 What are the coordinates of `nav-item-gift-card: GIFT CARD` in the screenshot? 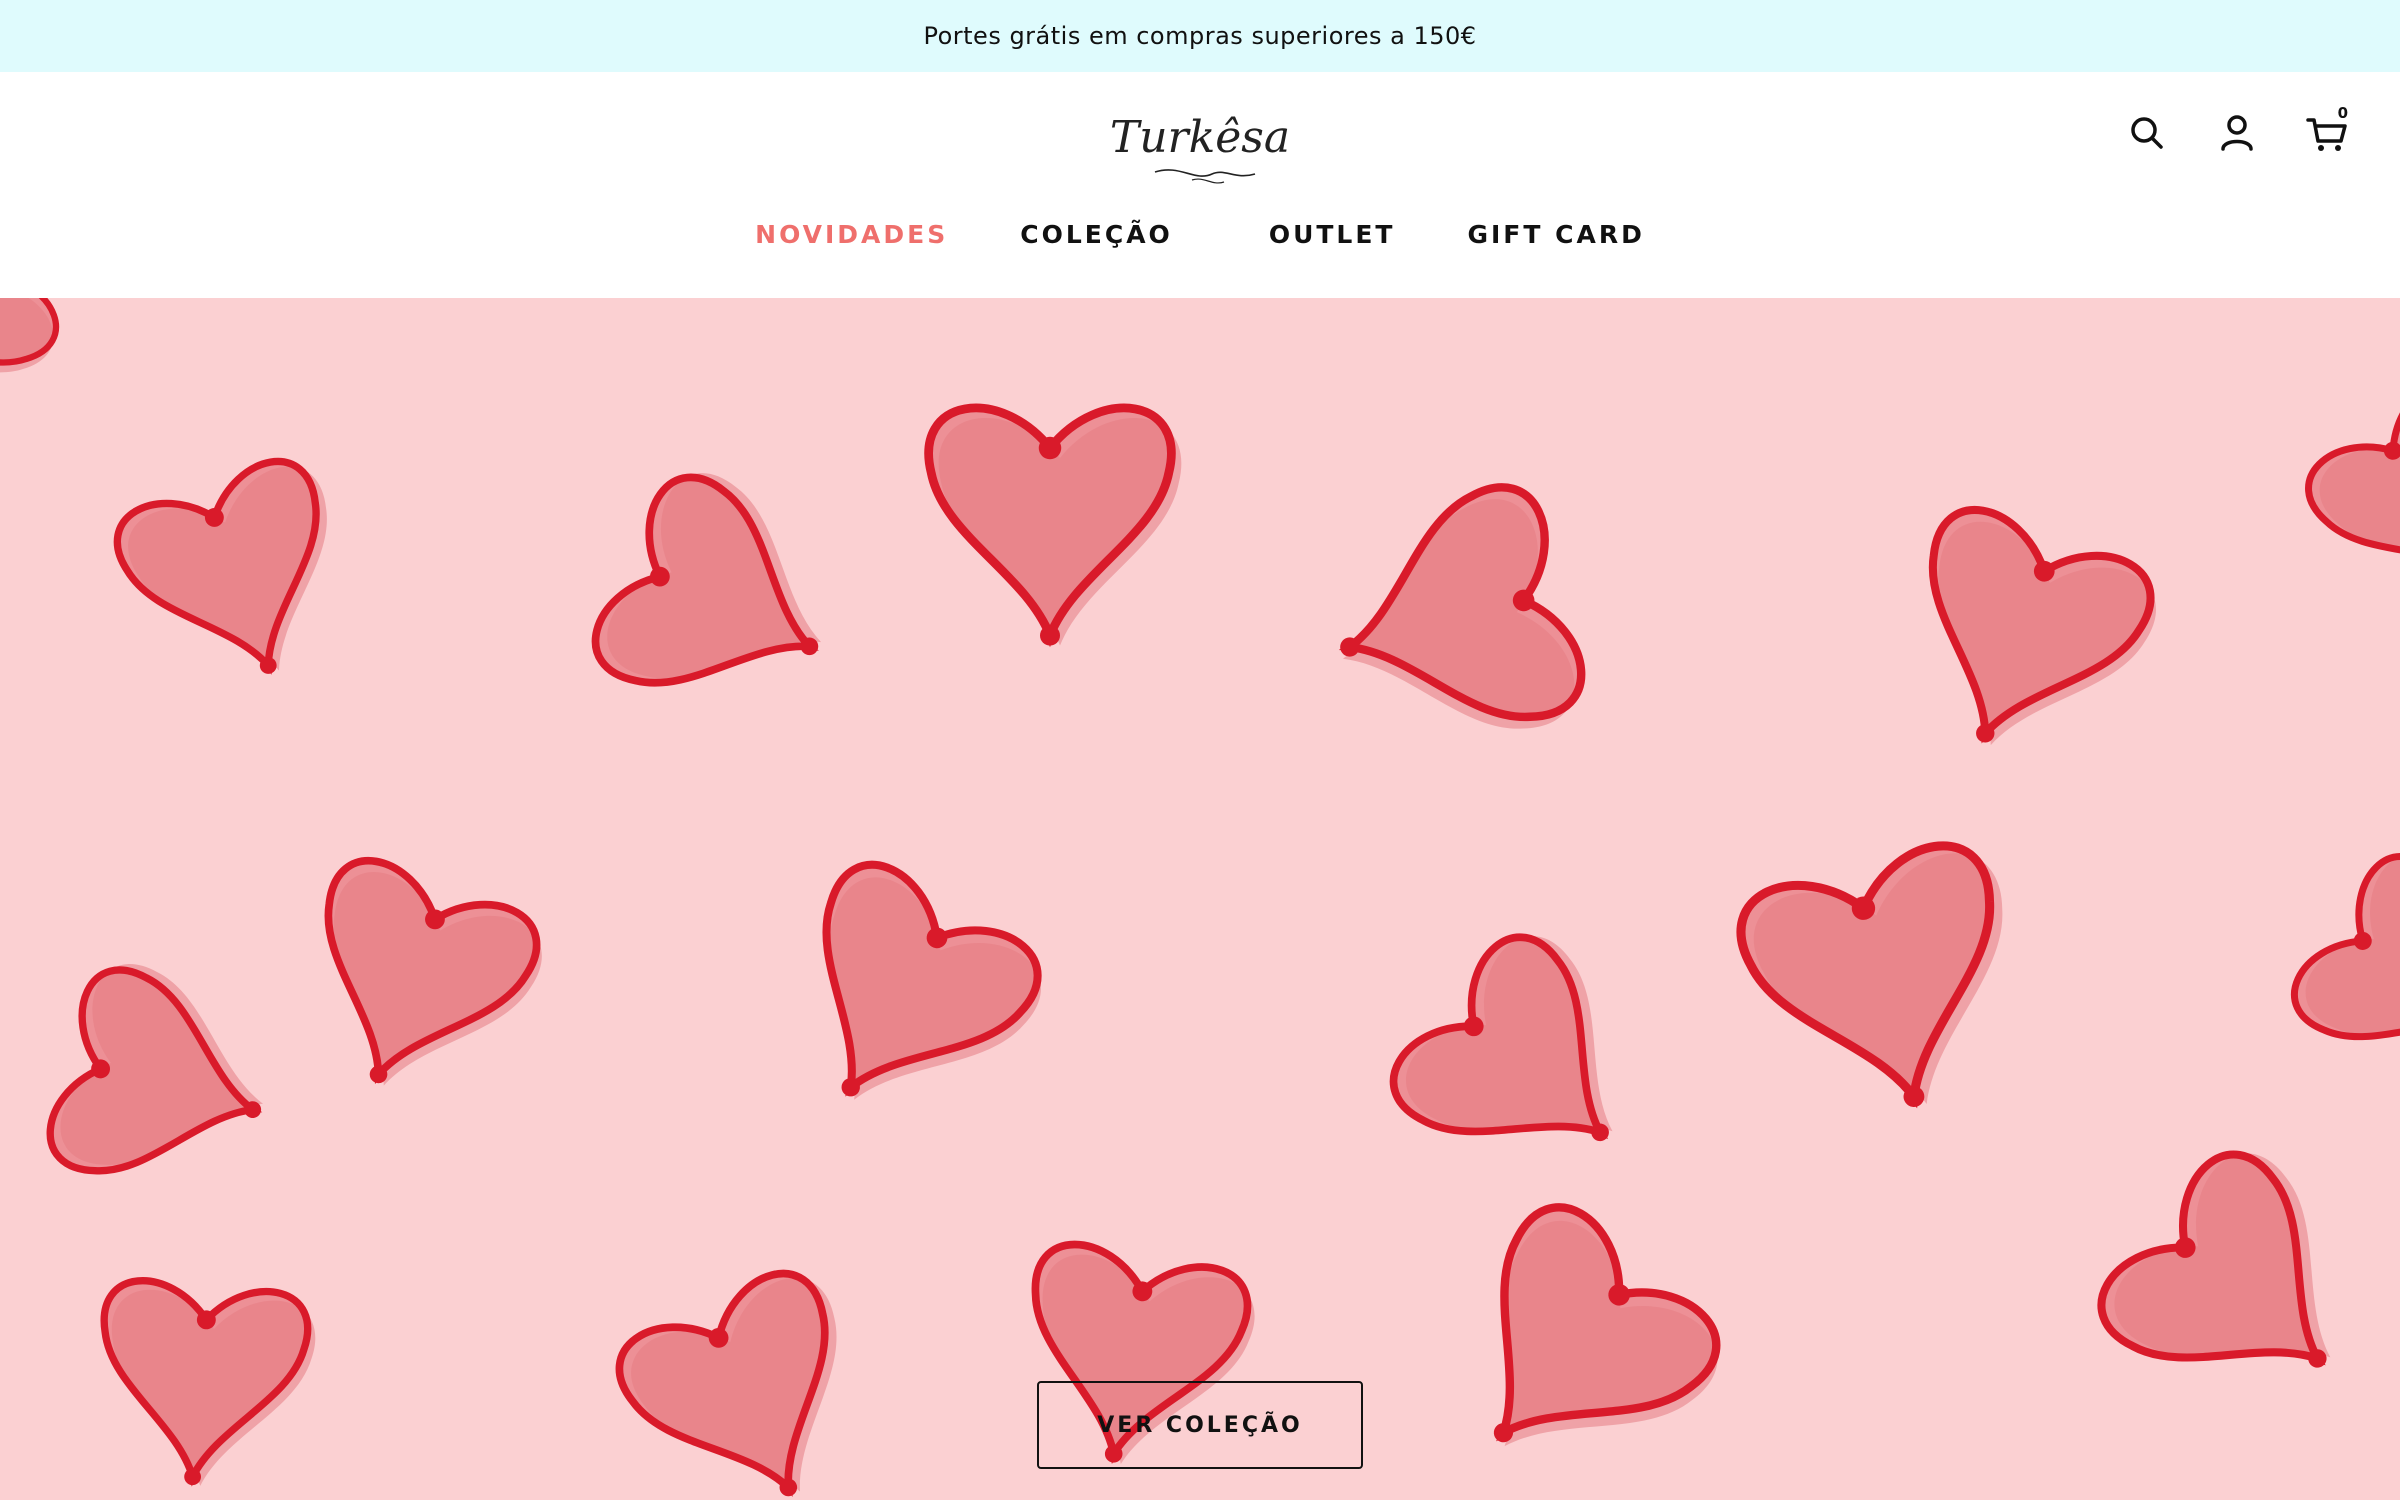 It's located at (1555, 234).